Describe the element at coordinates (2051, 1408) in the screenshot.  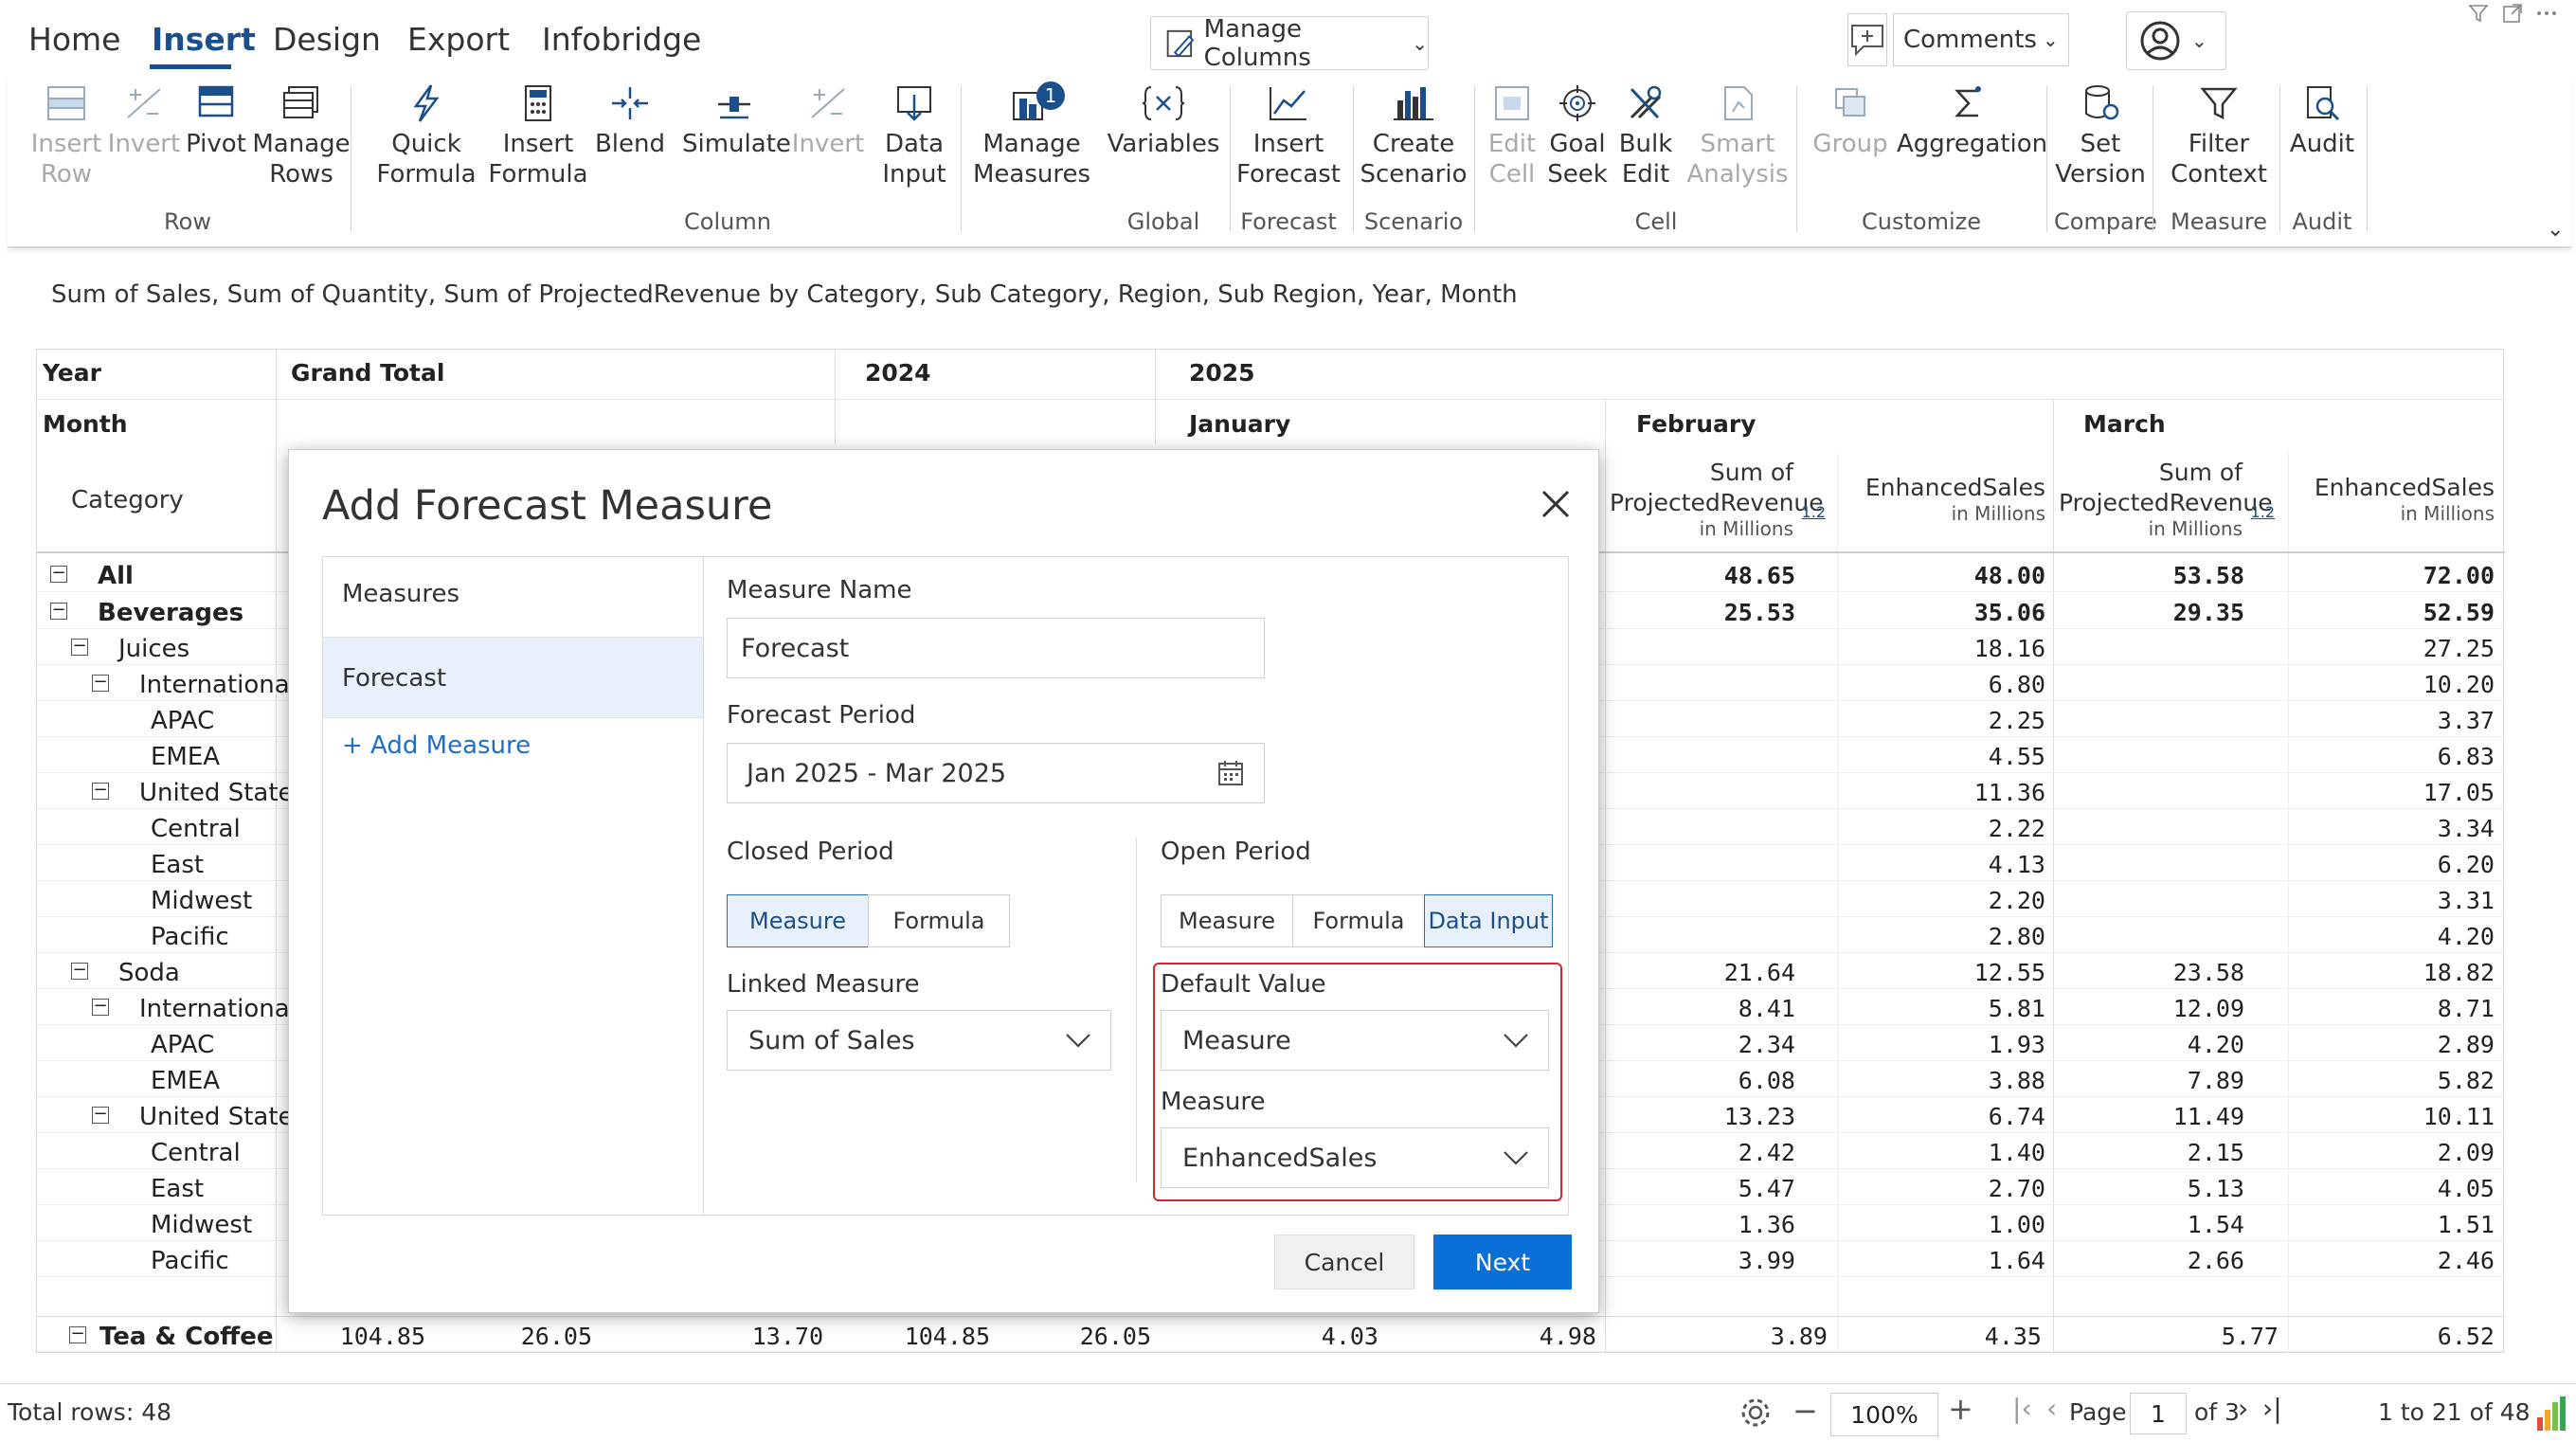
I see `prev-page-icon: ‹` at that location.